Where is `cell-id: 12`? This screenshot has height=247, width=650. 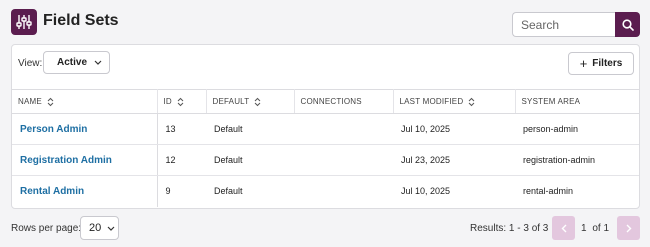
cell-id: 12 is located at coordinates (181, 160).